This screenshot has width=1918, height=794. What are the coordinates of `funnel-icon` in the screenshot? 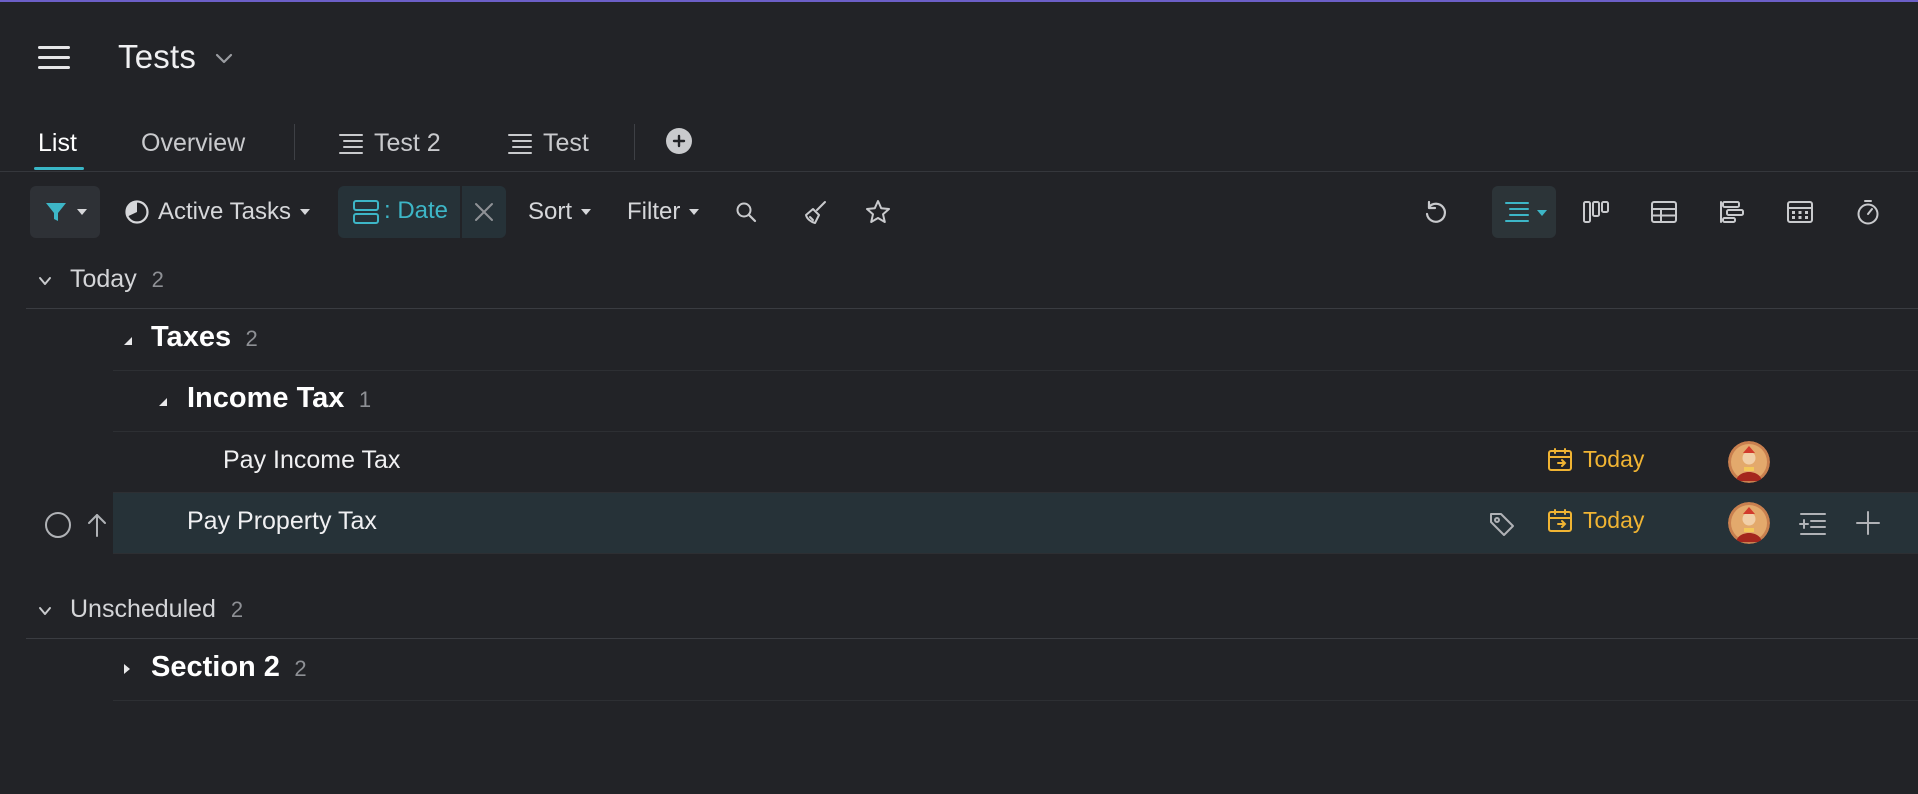 It's located at (56, 212).